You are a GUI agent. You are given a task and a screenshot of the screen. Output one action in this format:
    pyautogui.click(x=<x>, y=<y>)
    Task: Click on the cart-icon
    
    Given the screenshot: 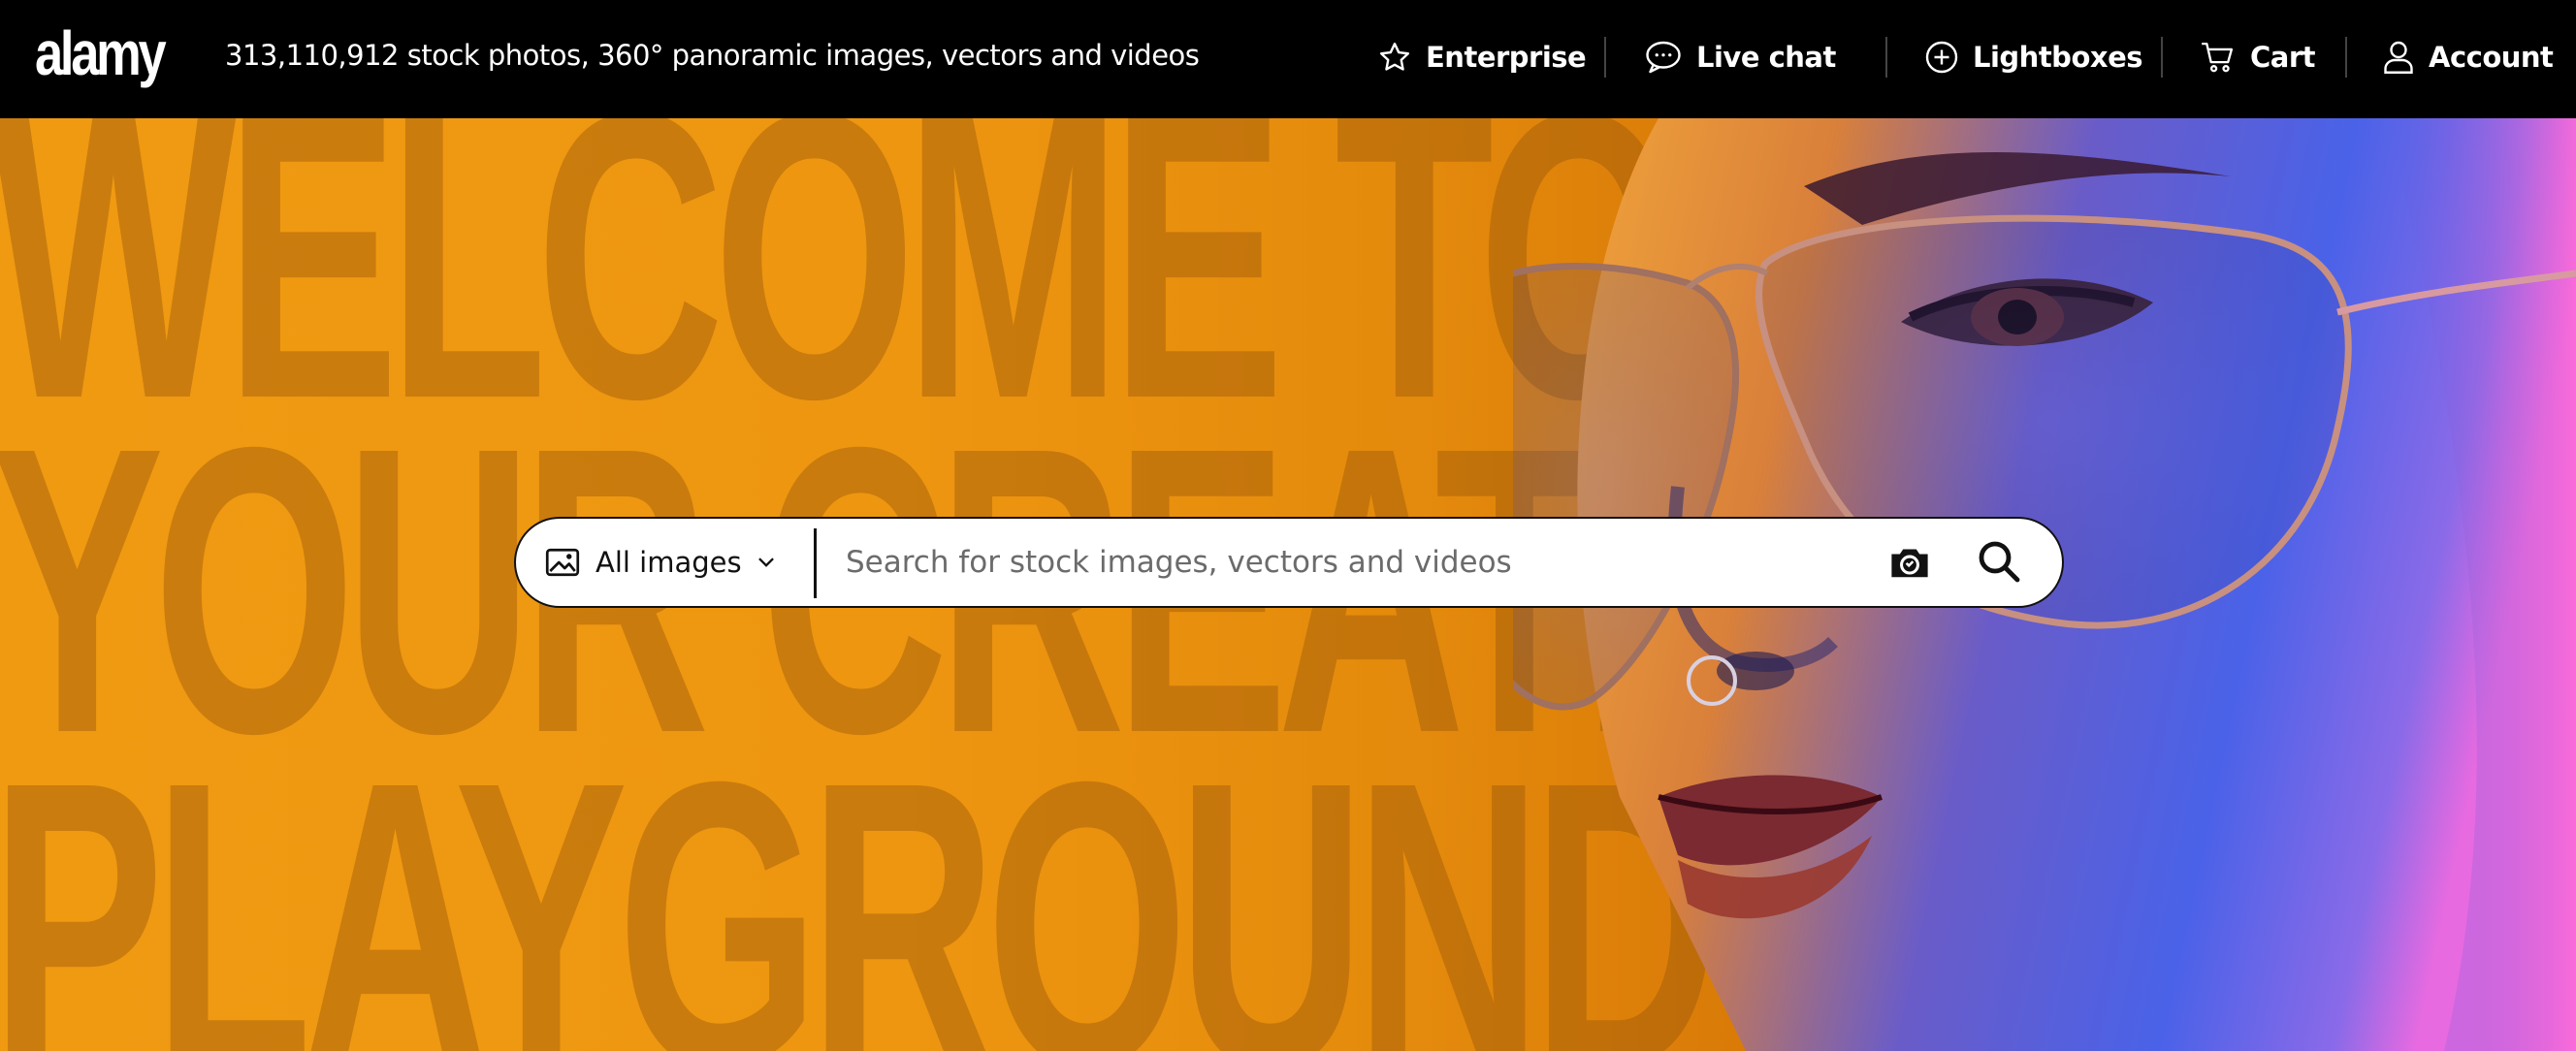 What is the action you would take?
    pyautogui.click(x=2218, y=58)
    